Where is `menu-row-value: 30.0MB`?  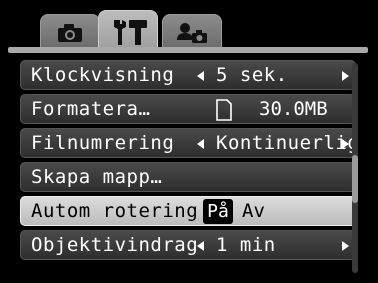
menu-row-value: 30.0MB is located at coordinates (293, 109).